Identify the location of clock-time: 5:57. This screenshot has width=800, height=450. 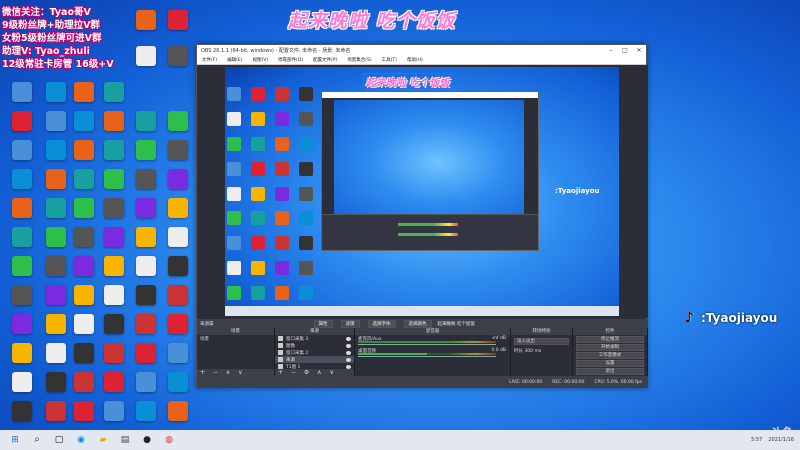
(756, 440).